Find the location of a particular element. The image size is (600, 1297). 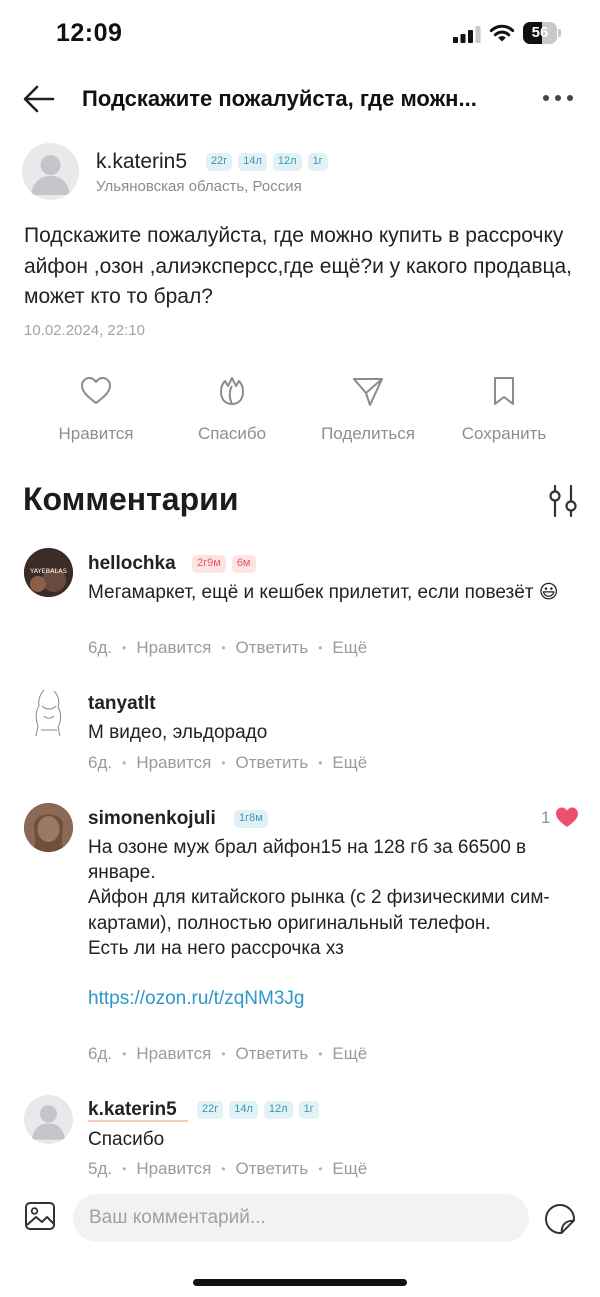

like-button: Нравится is located at coordinates (96, 410).